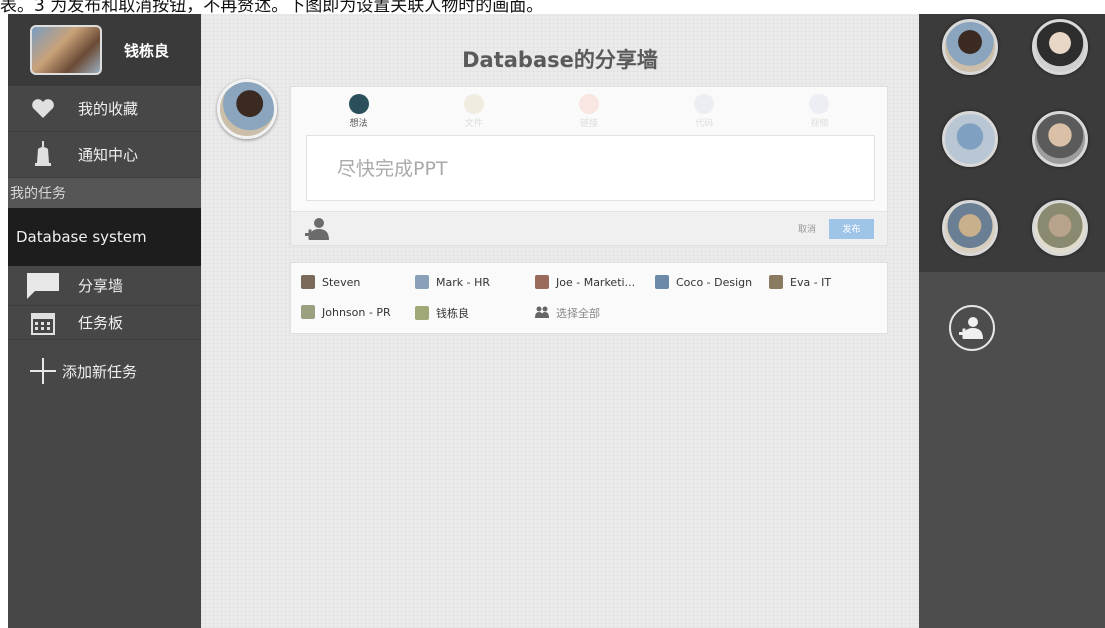 This screenshot has width=1105, height=628. Describe the element at coordinates (358, 123) in the screenshot. I see `tab-label: 想法` at that location.